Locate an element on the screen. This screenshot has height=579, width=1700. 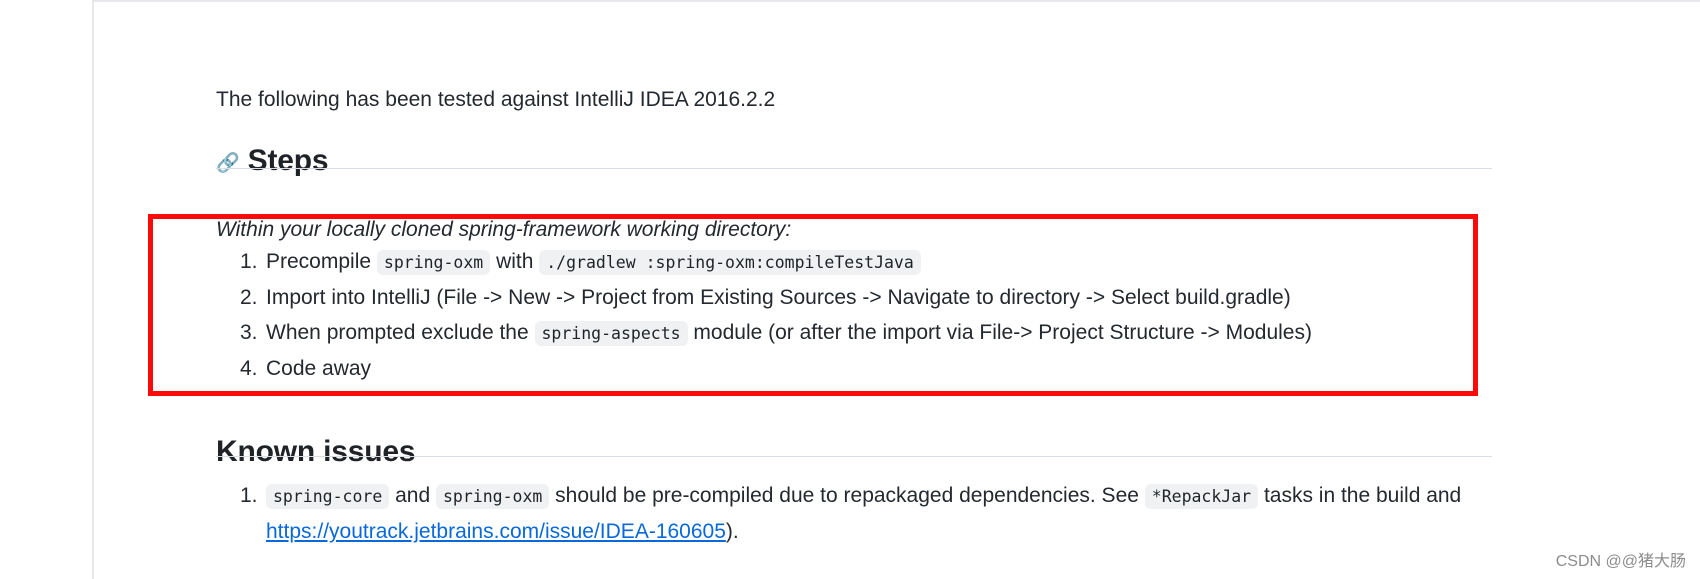
step-item-marker: 3. is located at coordinates (249, 332).